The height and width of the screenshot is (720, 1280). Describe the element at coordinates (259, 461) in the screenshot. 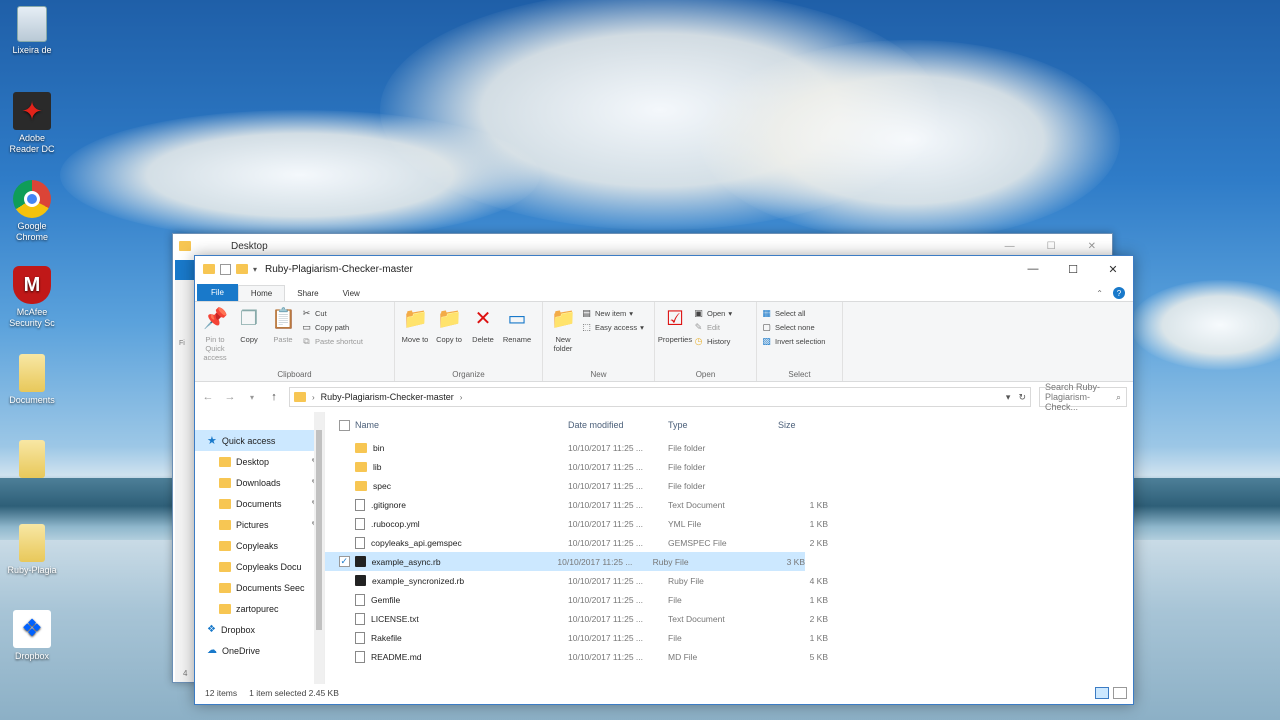

I see `nav-item: Desktop✎` at that location.